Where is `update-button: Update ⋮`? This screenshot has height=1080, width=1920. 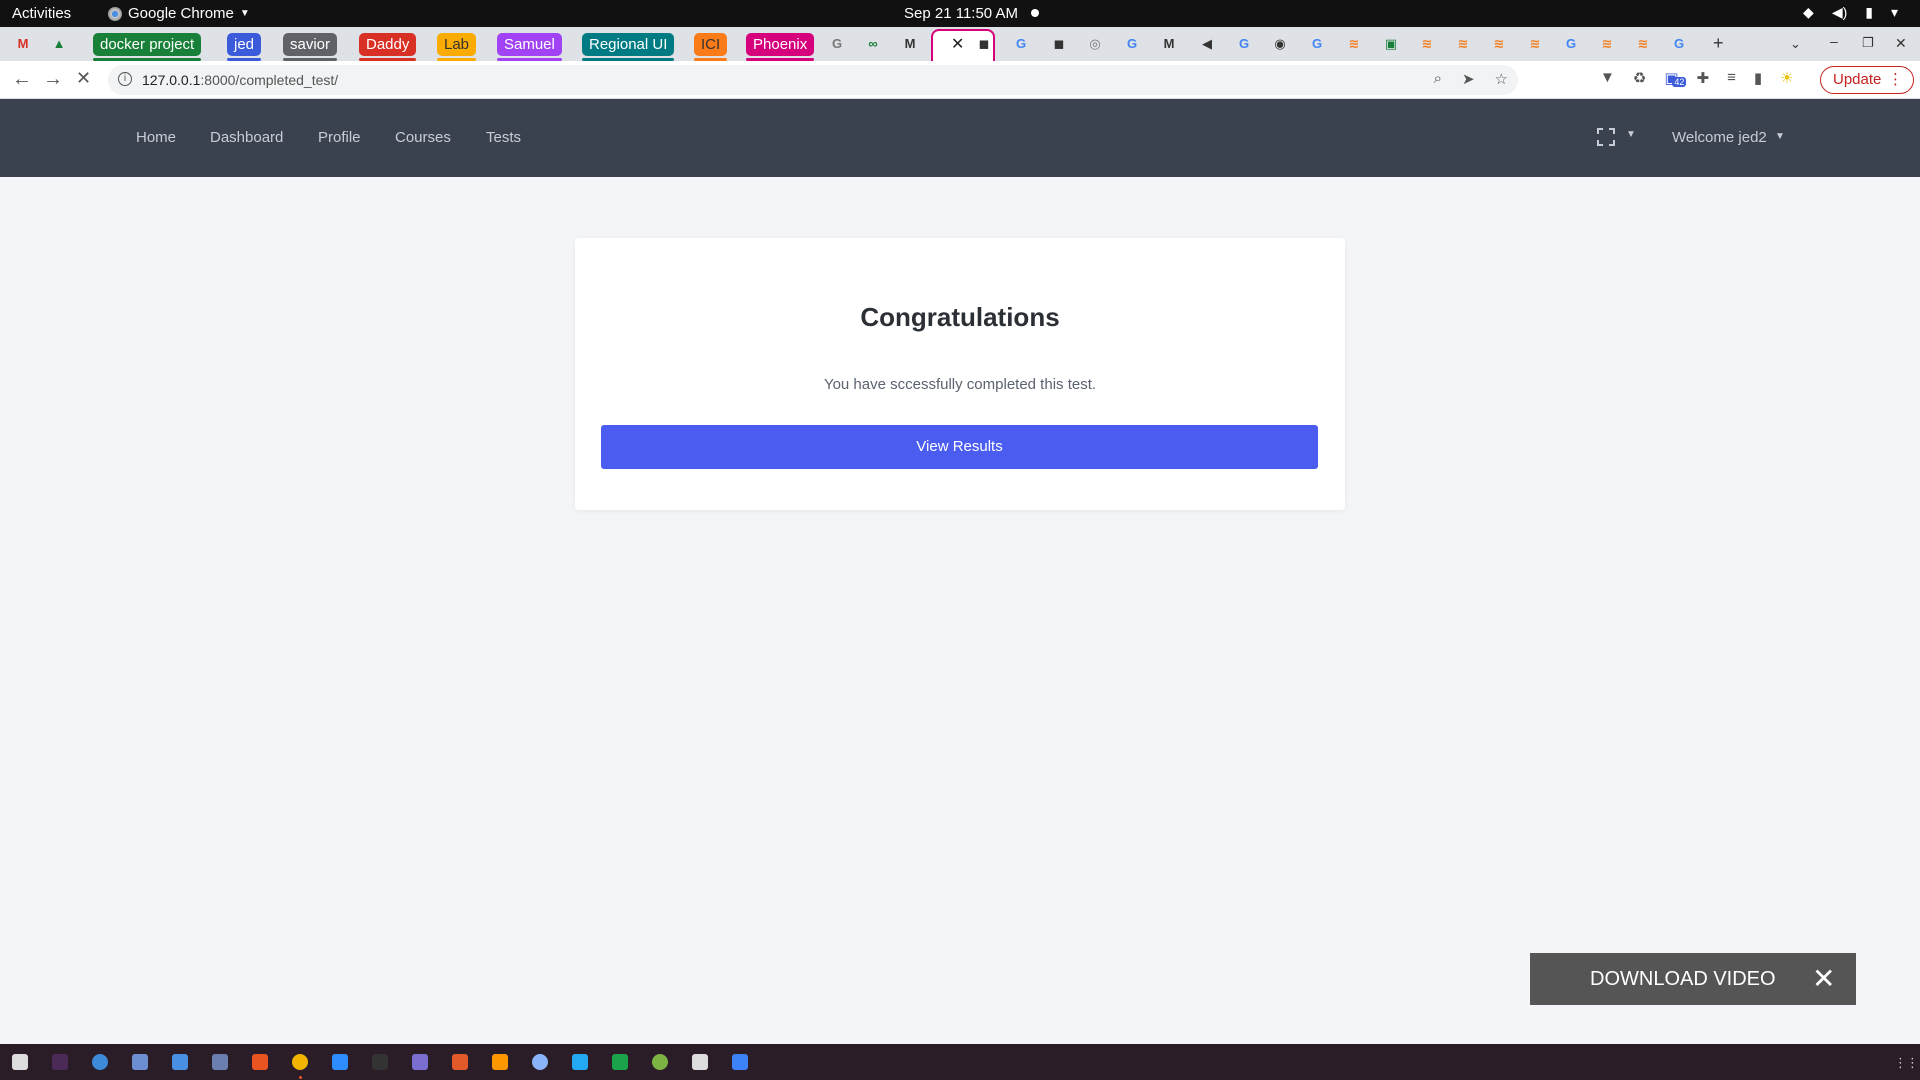
update-button: Update ⋮ is located at coordinates (1867, 80).